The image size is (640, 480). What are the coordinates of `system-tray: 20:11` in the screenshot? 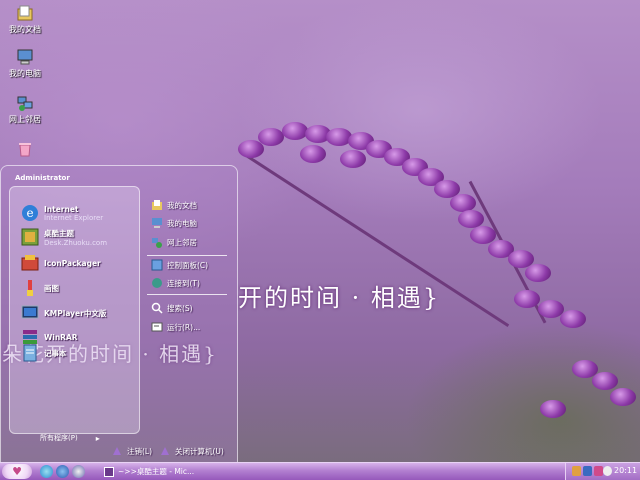 It's located at (602, 471).